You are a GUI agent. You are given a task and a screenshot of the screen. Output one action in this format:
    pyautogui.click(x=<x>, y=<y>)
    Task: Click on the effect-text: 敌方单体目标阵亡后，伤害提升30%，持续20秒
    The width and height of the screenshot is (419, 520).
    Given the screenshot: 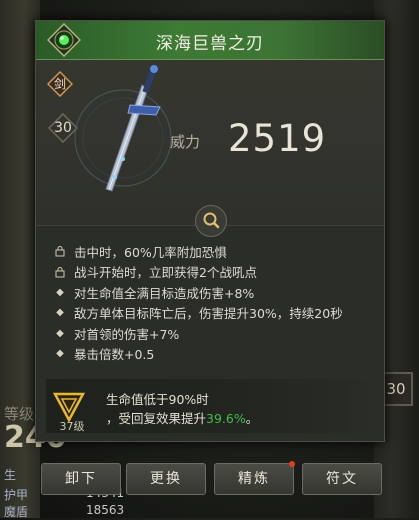 What is the action you would take?
    pyautogui.click(x=208, y=314)
    